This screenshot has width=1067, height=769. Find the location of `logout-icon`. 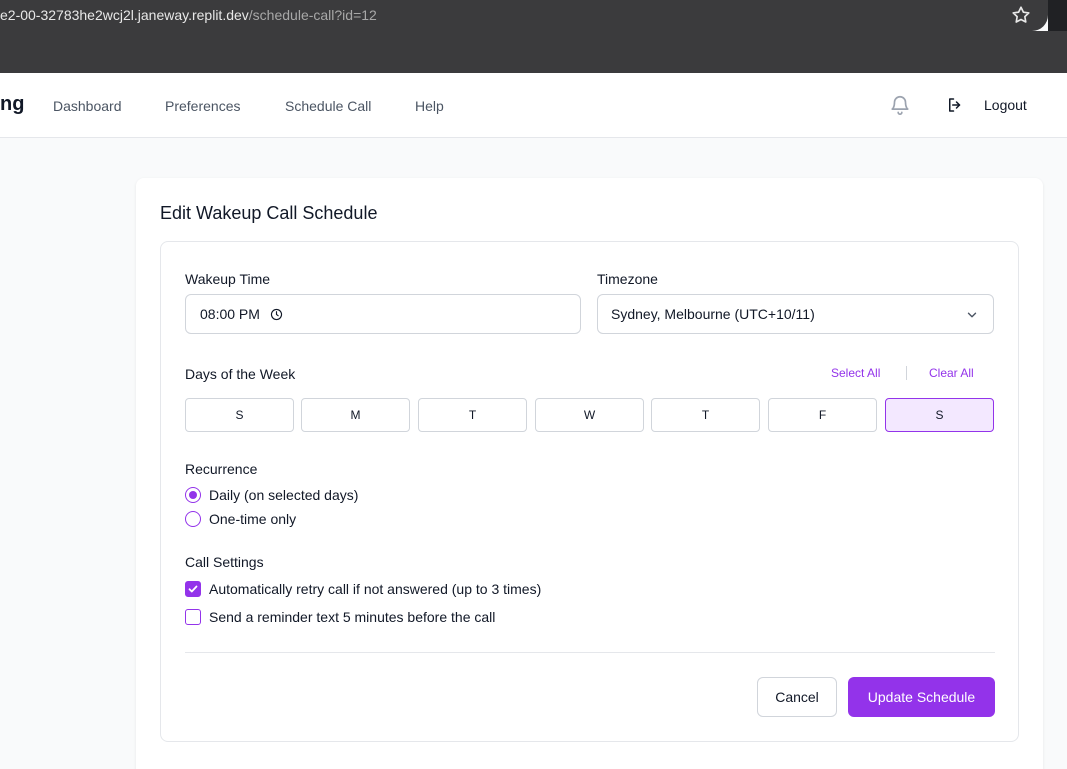

logout-icon is located at coordinates (955, 105).